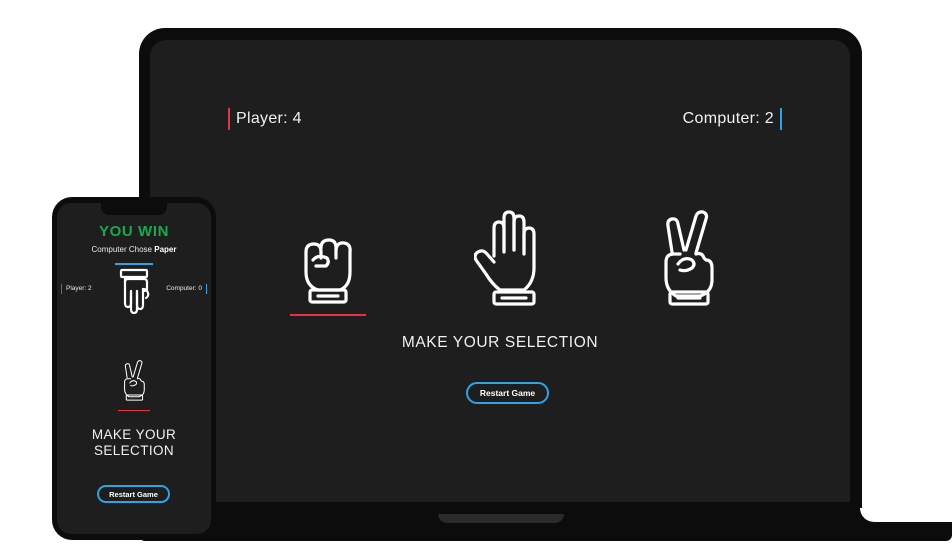 The height and width of the screenshot is (556, 952). I want to click on computer-choice-underline, so click(134, 264).